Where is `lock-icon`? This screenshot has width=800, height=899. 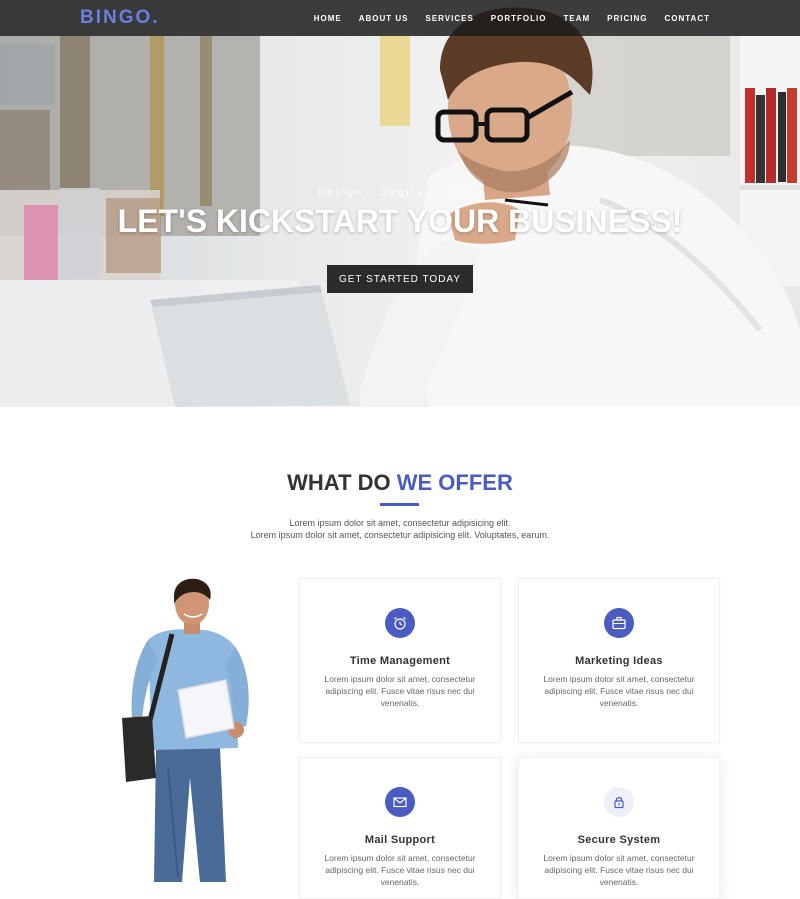
lock-icon is located at coordinates (619, 802).